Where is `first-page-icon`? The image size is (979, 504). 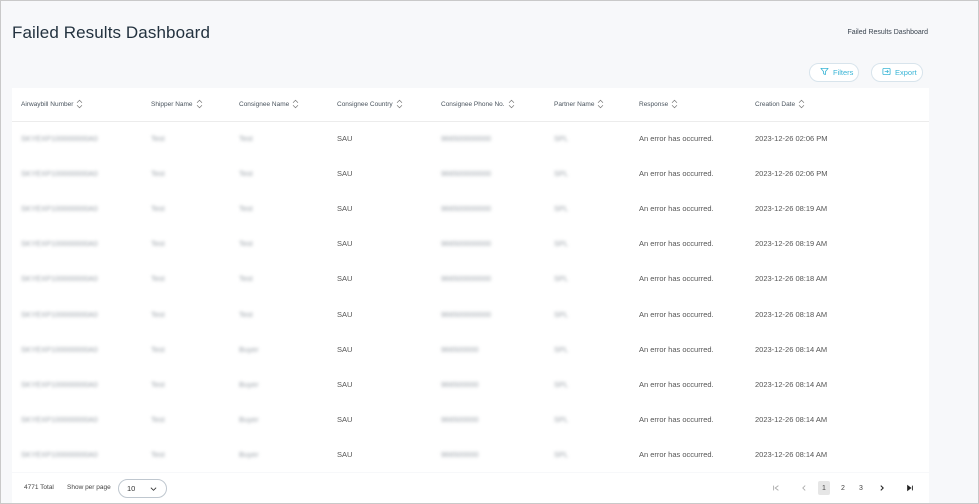
first-page-icon is located at coordinates (776, 488).